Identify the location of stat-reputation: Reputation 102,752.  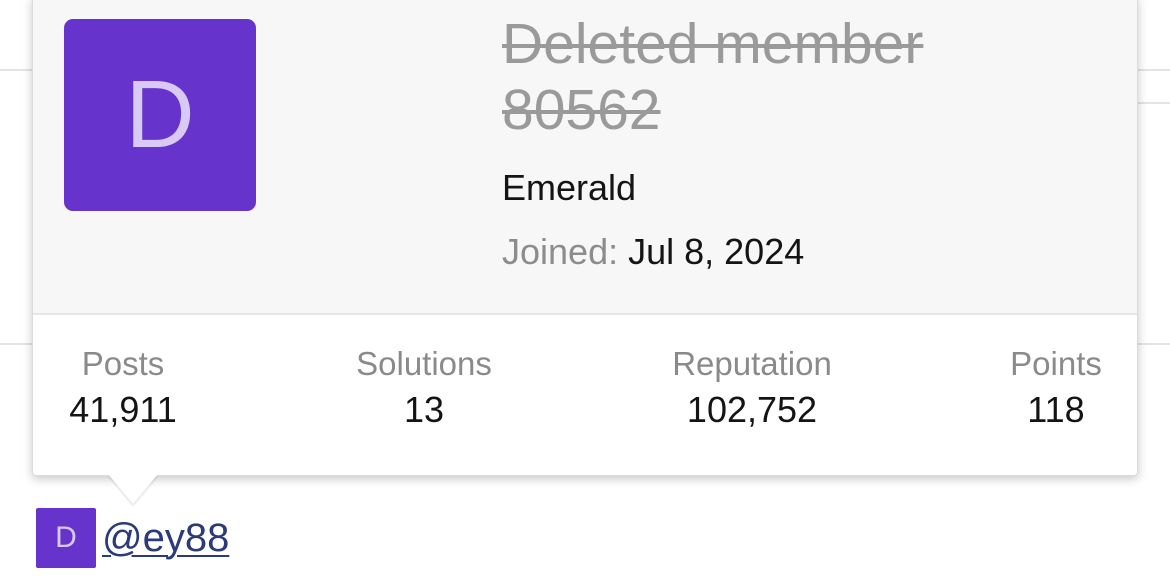
(752, 390).